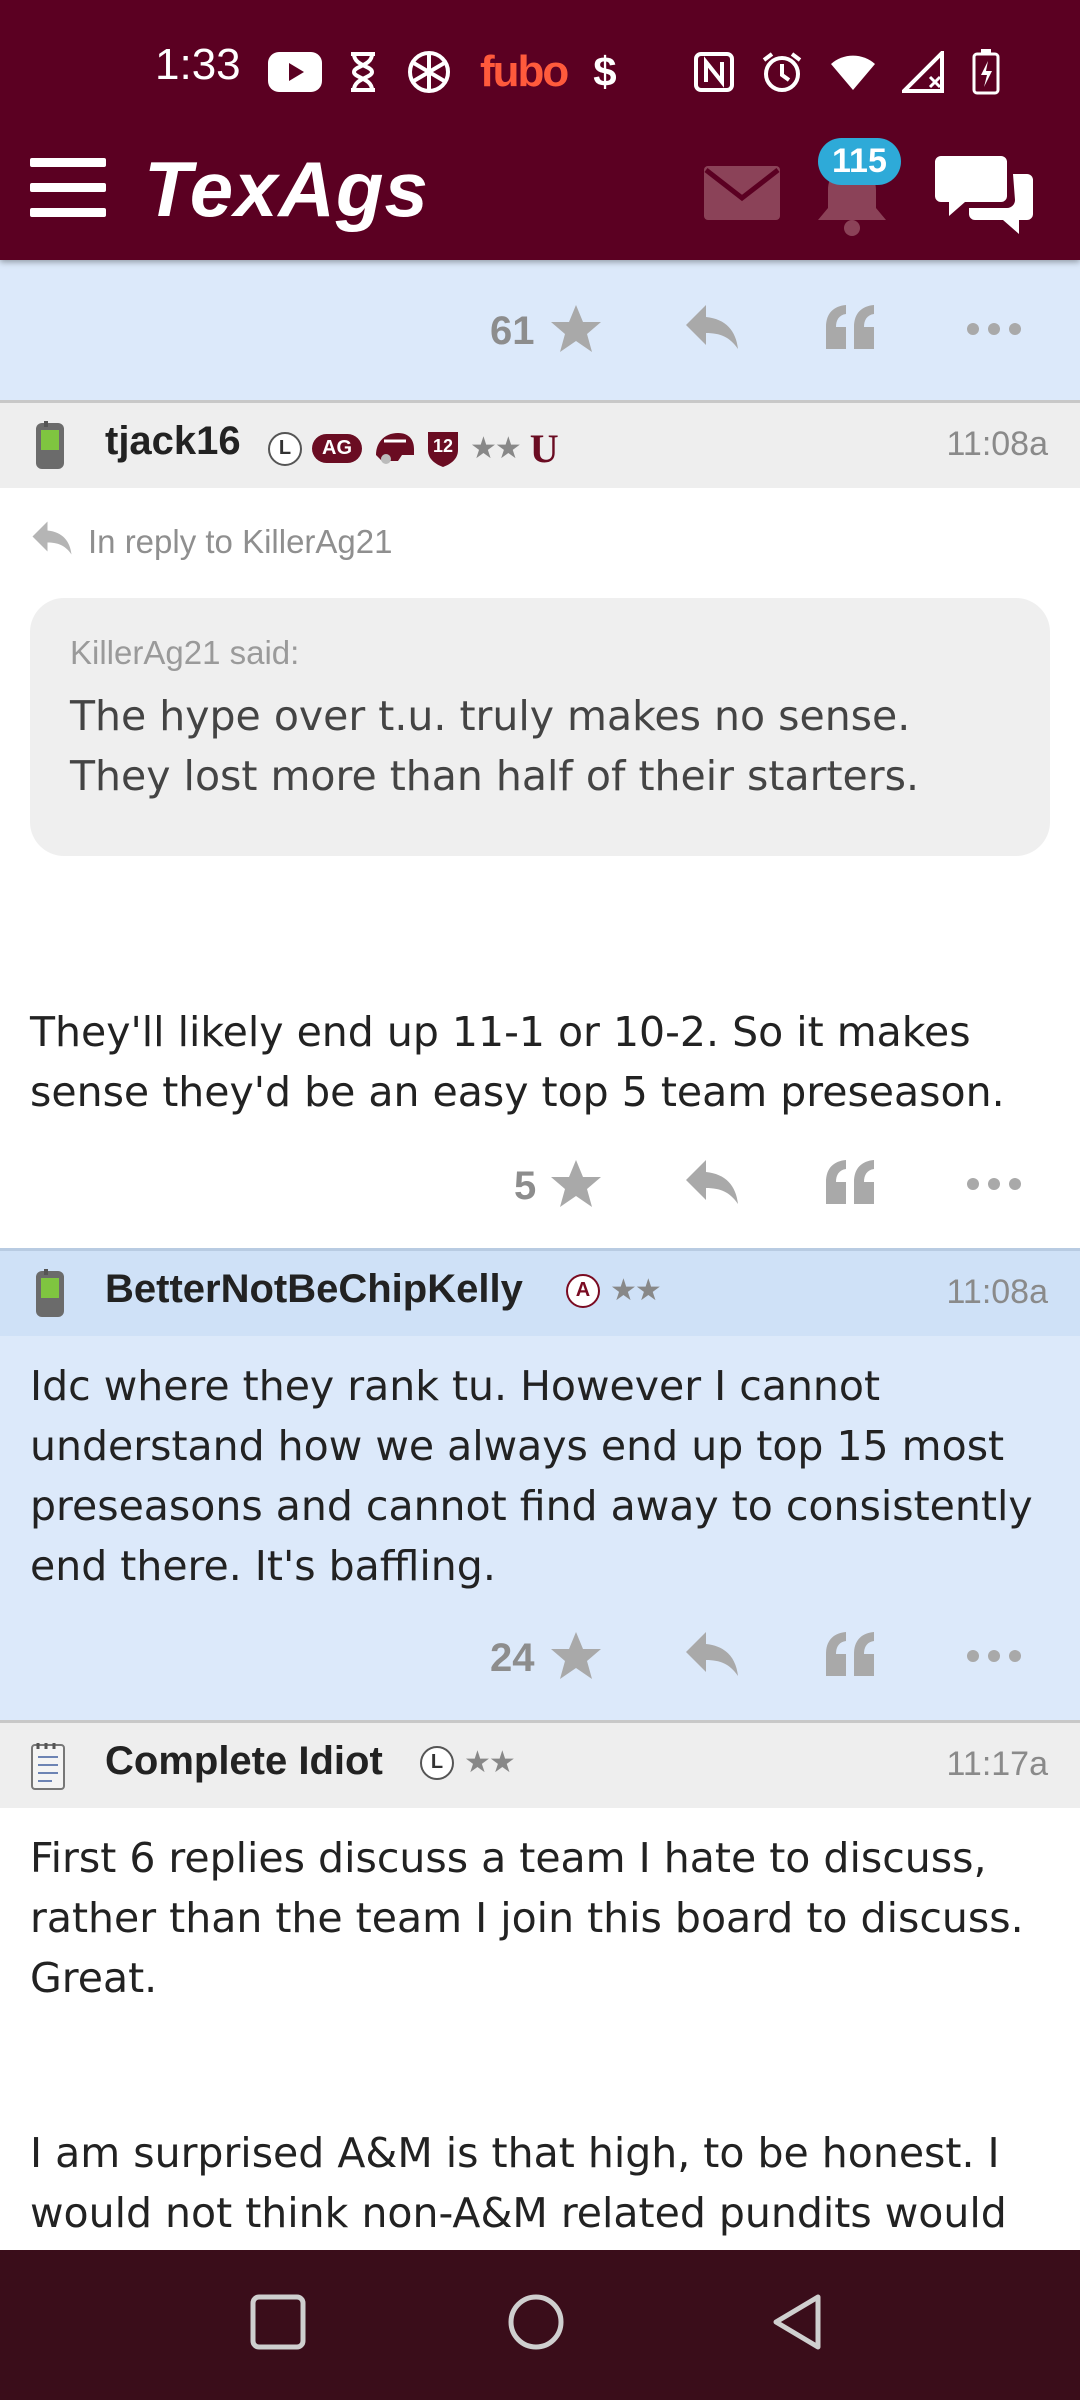 The height and width of the screenshot is (2400, 1080). I want to click on badge-a: A, so click(583, 1290).